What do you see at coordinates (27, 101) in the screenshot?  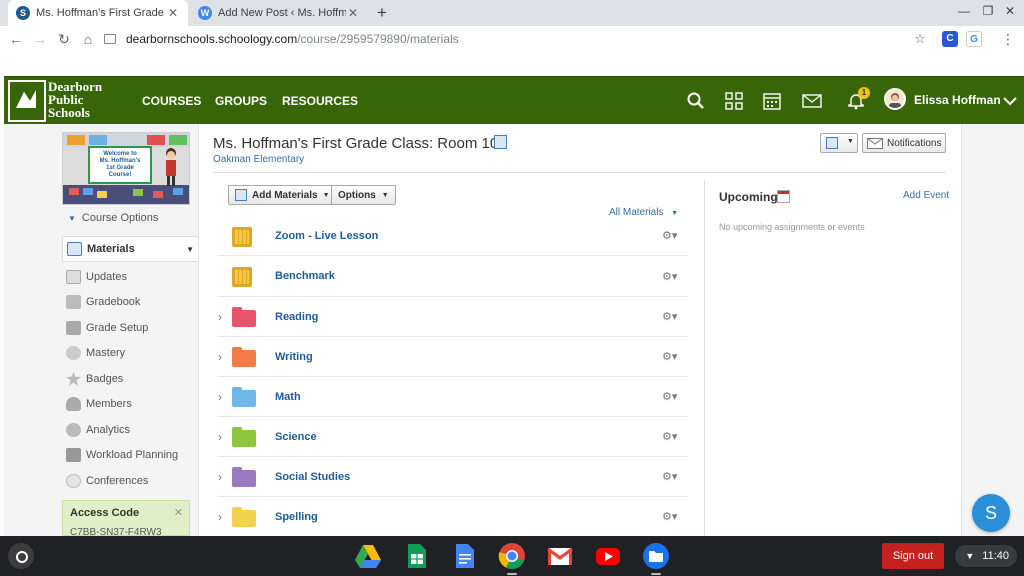 I see `district-logo` at bounding box center [27, 101].